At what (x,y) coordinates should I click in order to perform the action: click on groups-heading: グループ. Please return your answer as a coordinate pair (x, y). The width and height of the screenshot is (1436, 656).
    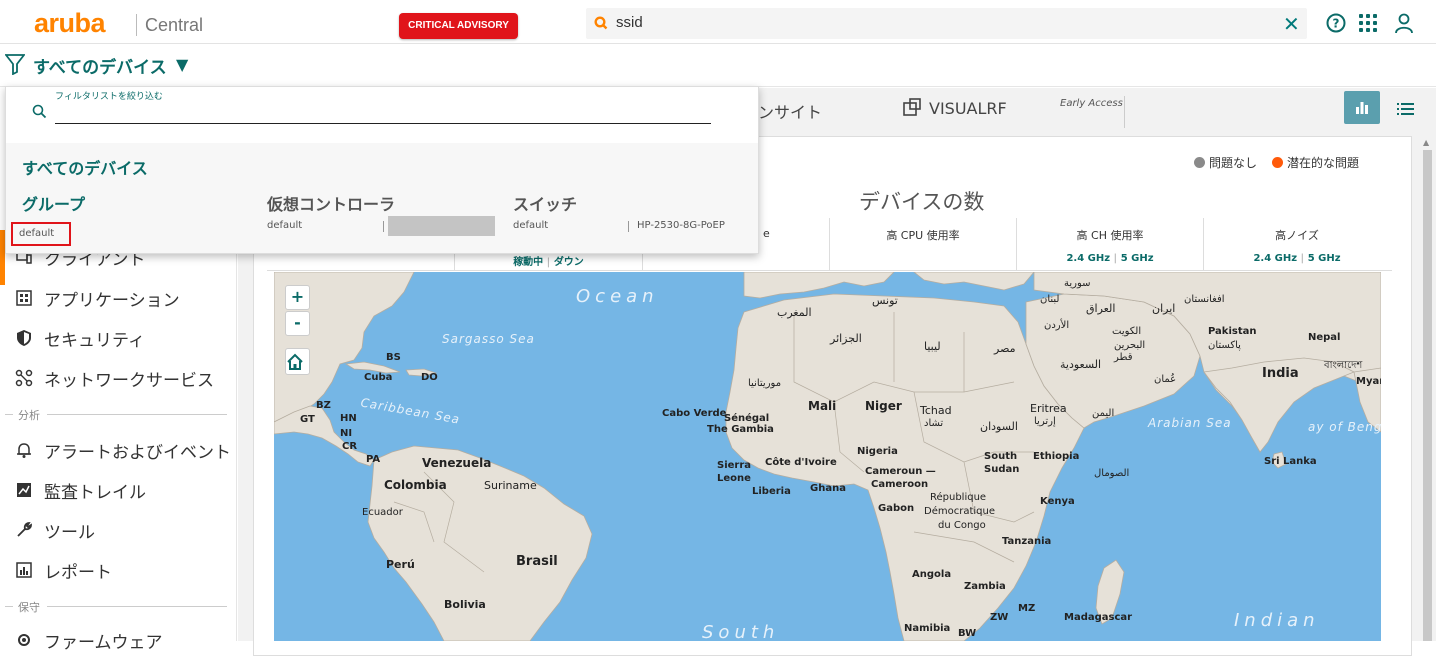
    Looking at the image, I should click on (53, 203).